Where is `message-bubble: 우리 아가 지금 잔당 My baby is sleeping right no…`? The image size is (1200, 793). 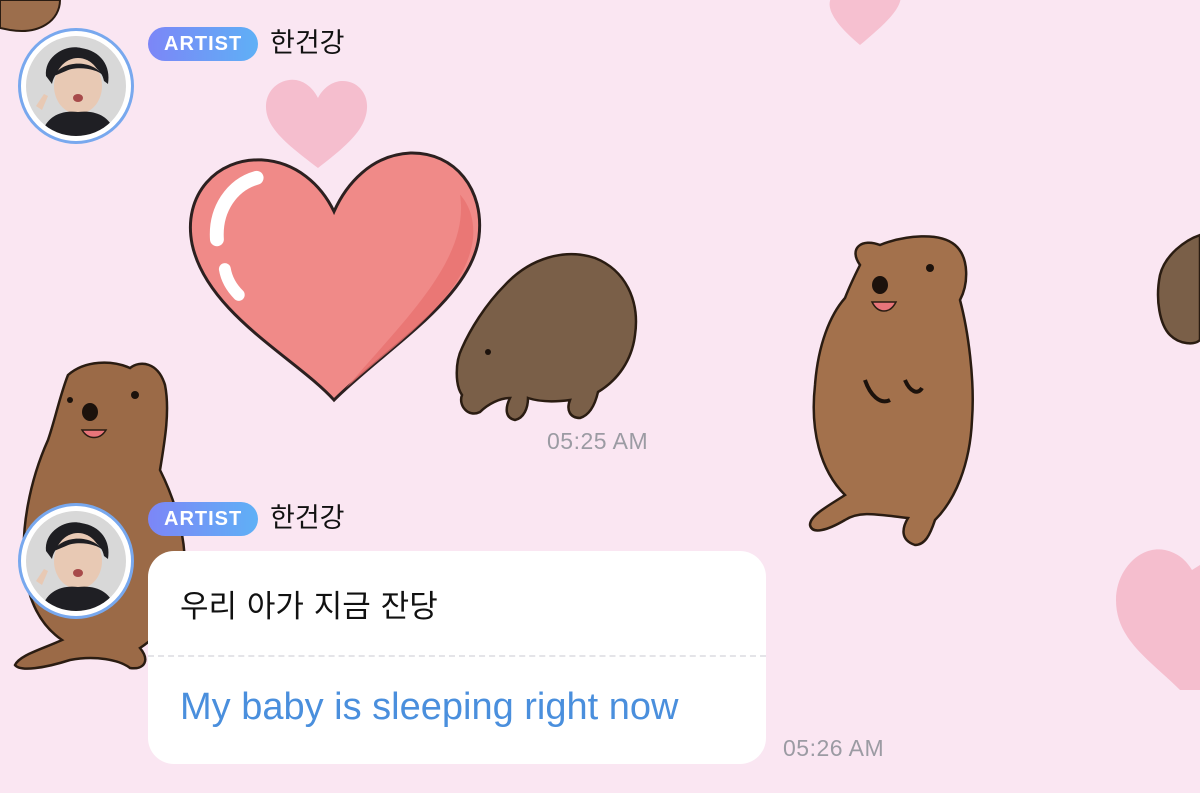 message-bubble: 우리 아가 지금 잔당 My baby is sleeping right no… is located at coordinates (457, 657).